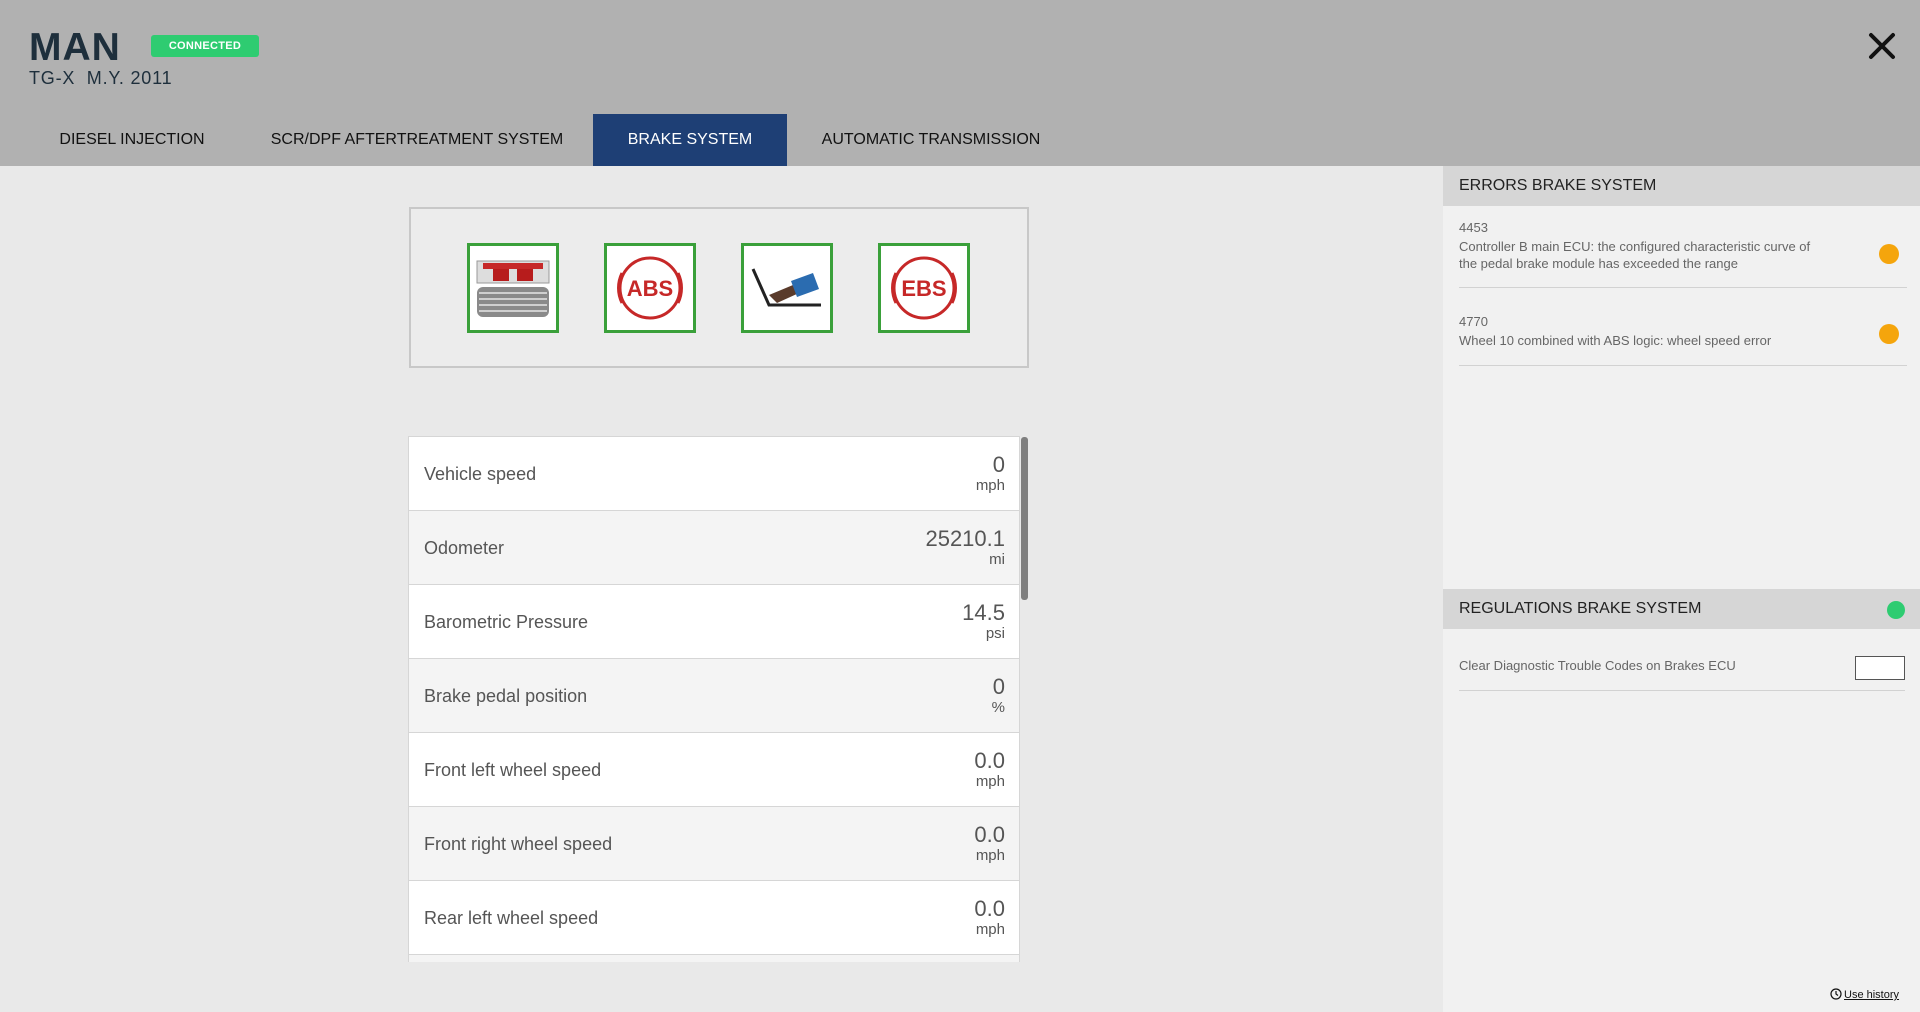 This screenshot has width=1920, height=1012. What do you see at coordinates (1473, 321) in the screenshot?
I see `error-code: 4770` at bounding box center [1473, 321].